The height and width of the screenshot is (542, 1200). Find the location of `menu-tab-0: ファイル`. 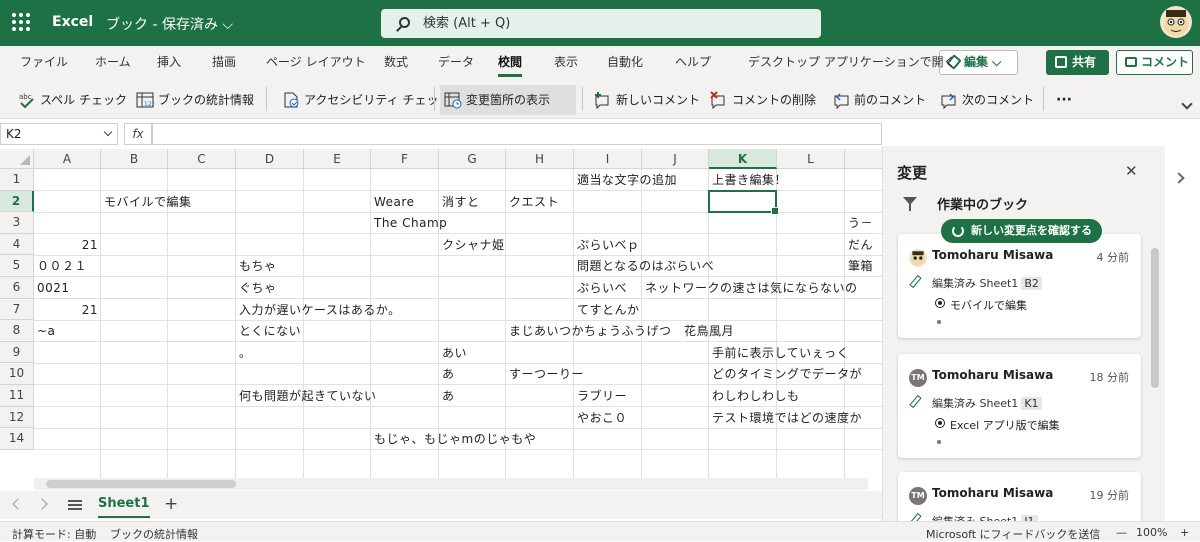

menu-tab-0: ファイル is located at coordinates (44, 61).